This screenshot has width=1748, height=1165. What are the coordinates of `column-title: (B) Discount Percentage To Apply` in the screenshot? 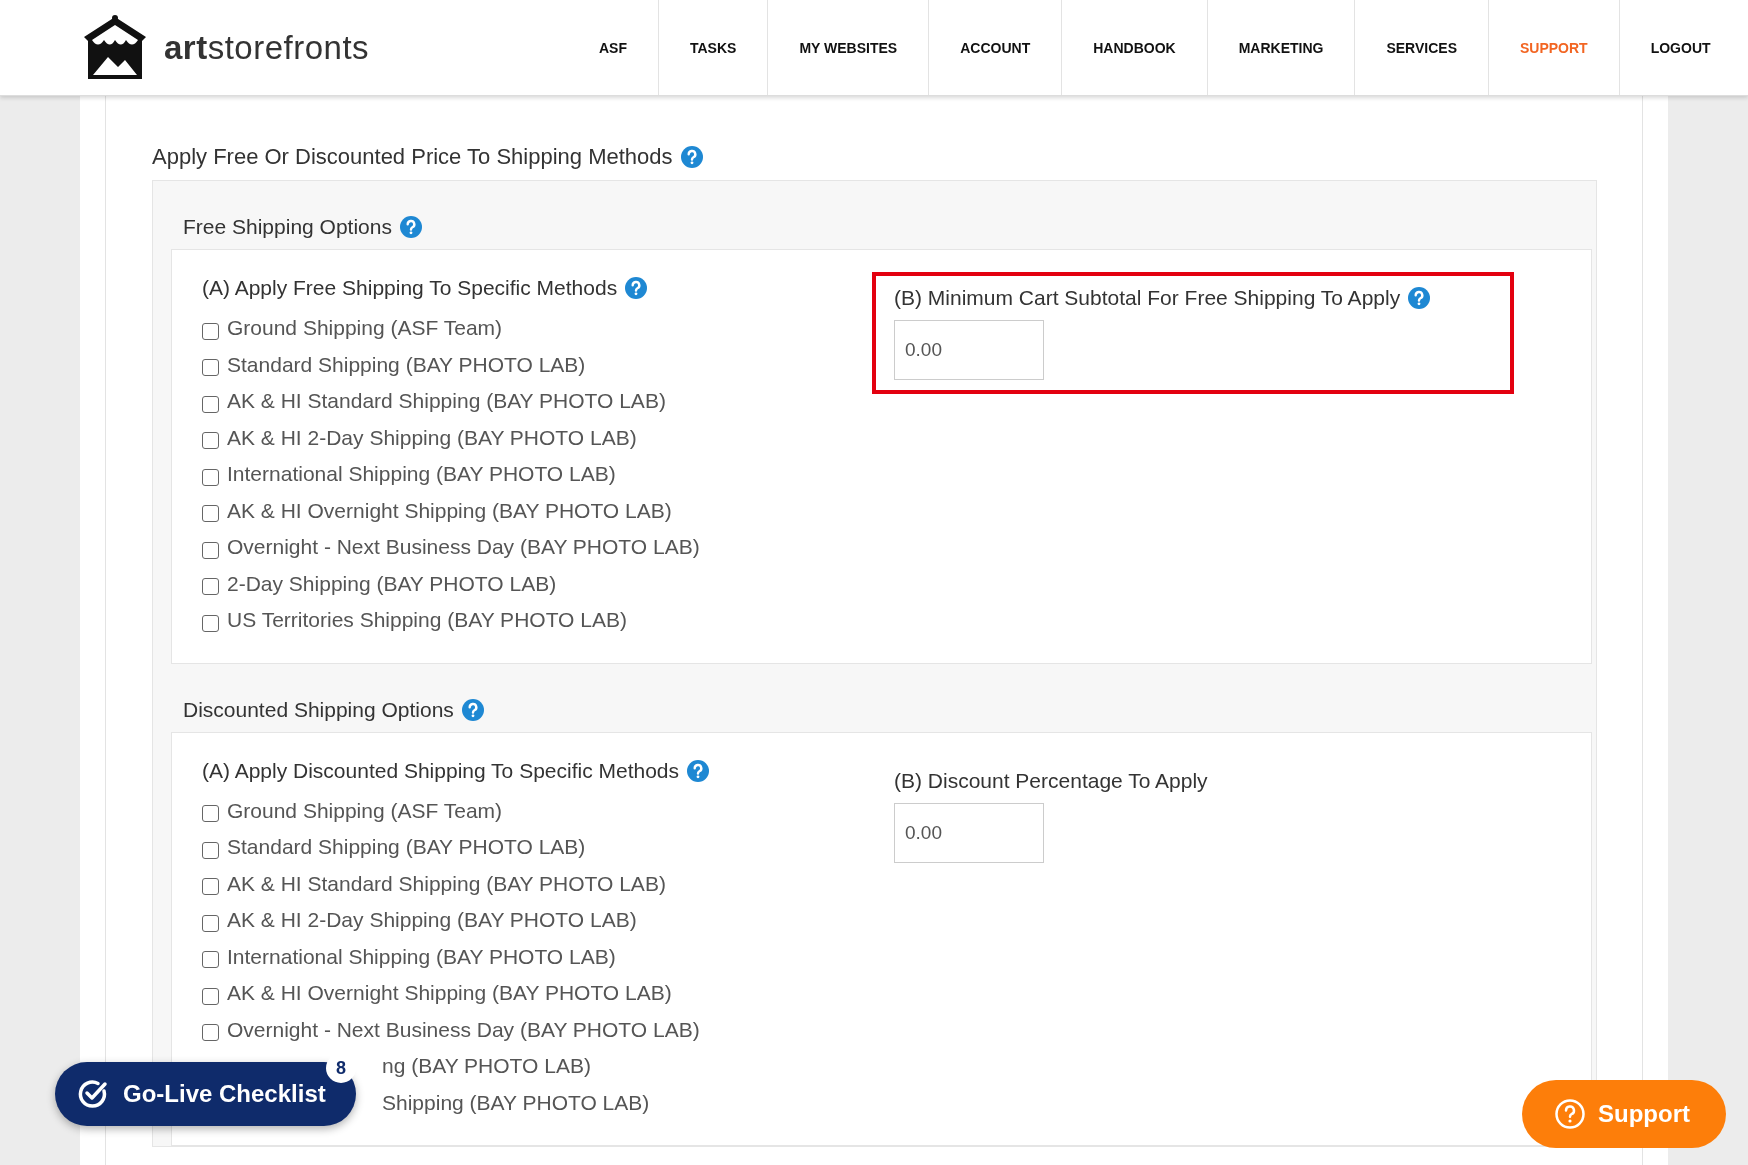 It's located at (1051, 780).